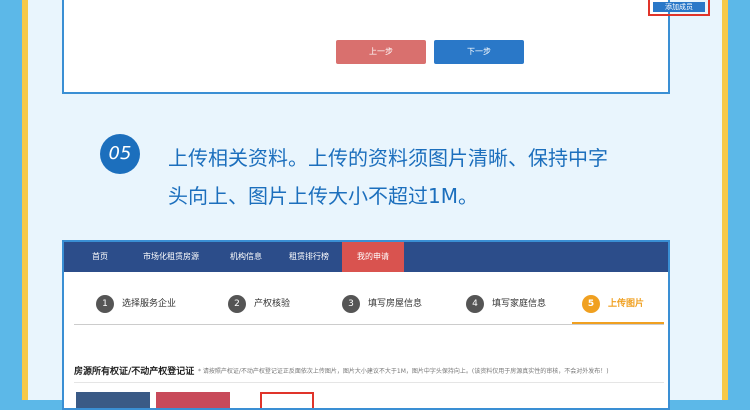  What do you see at coordinates (171, 257) in the screenshot?
I see `nav-item-market-rental: 市场化租赁房源` at bounding box center [171, 257].